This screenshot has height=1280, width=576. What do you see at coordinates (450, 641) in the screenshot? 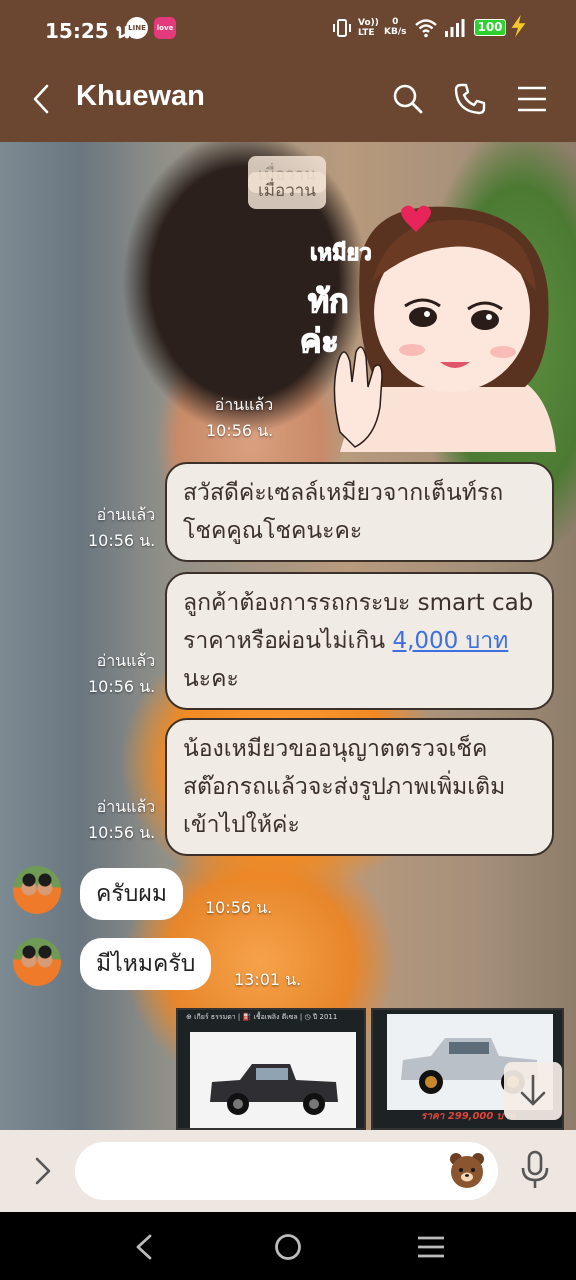
I see `price-link: 4,000 บาท` at bounding box center [450, 641].